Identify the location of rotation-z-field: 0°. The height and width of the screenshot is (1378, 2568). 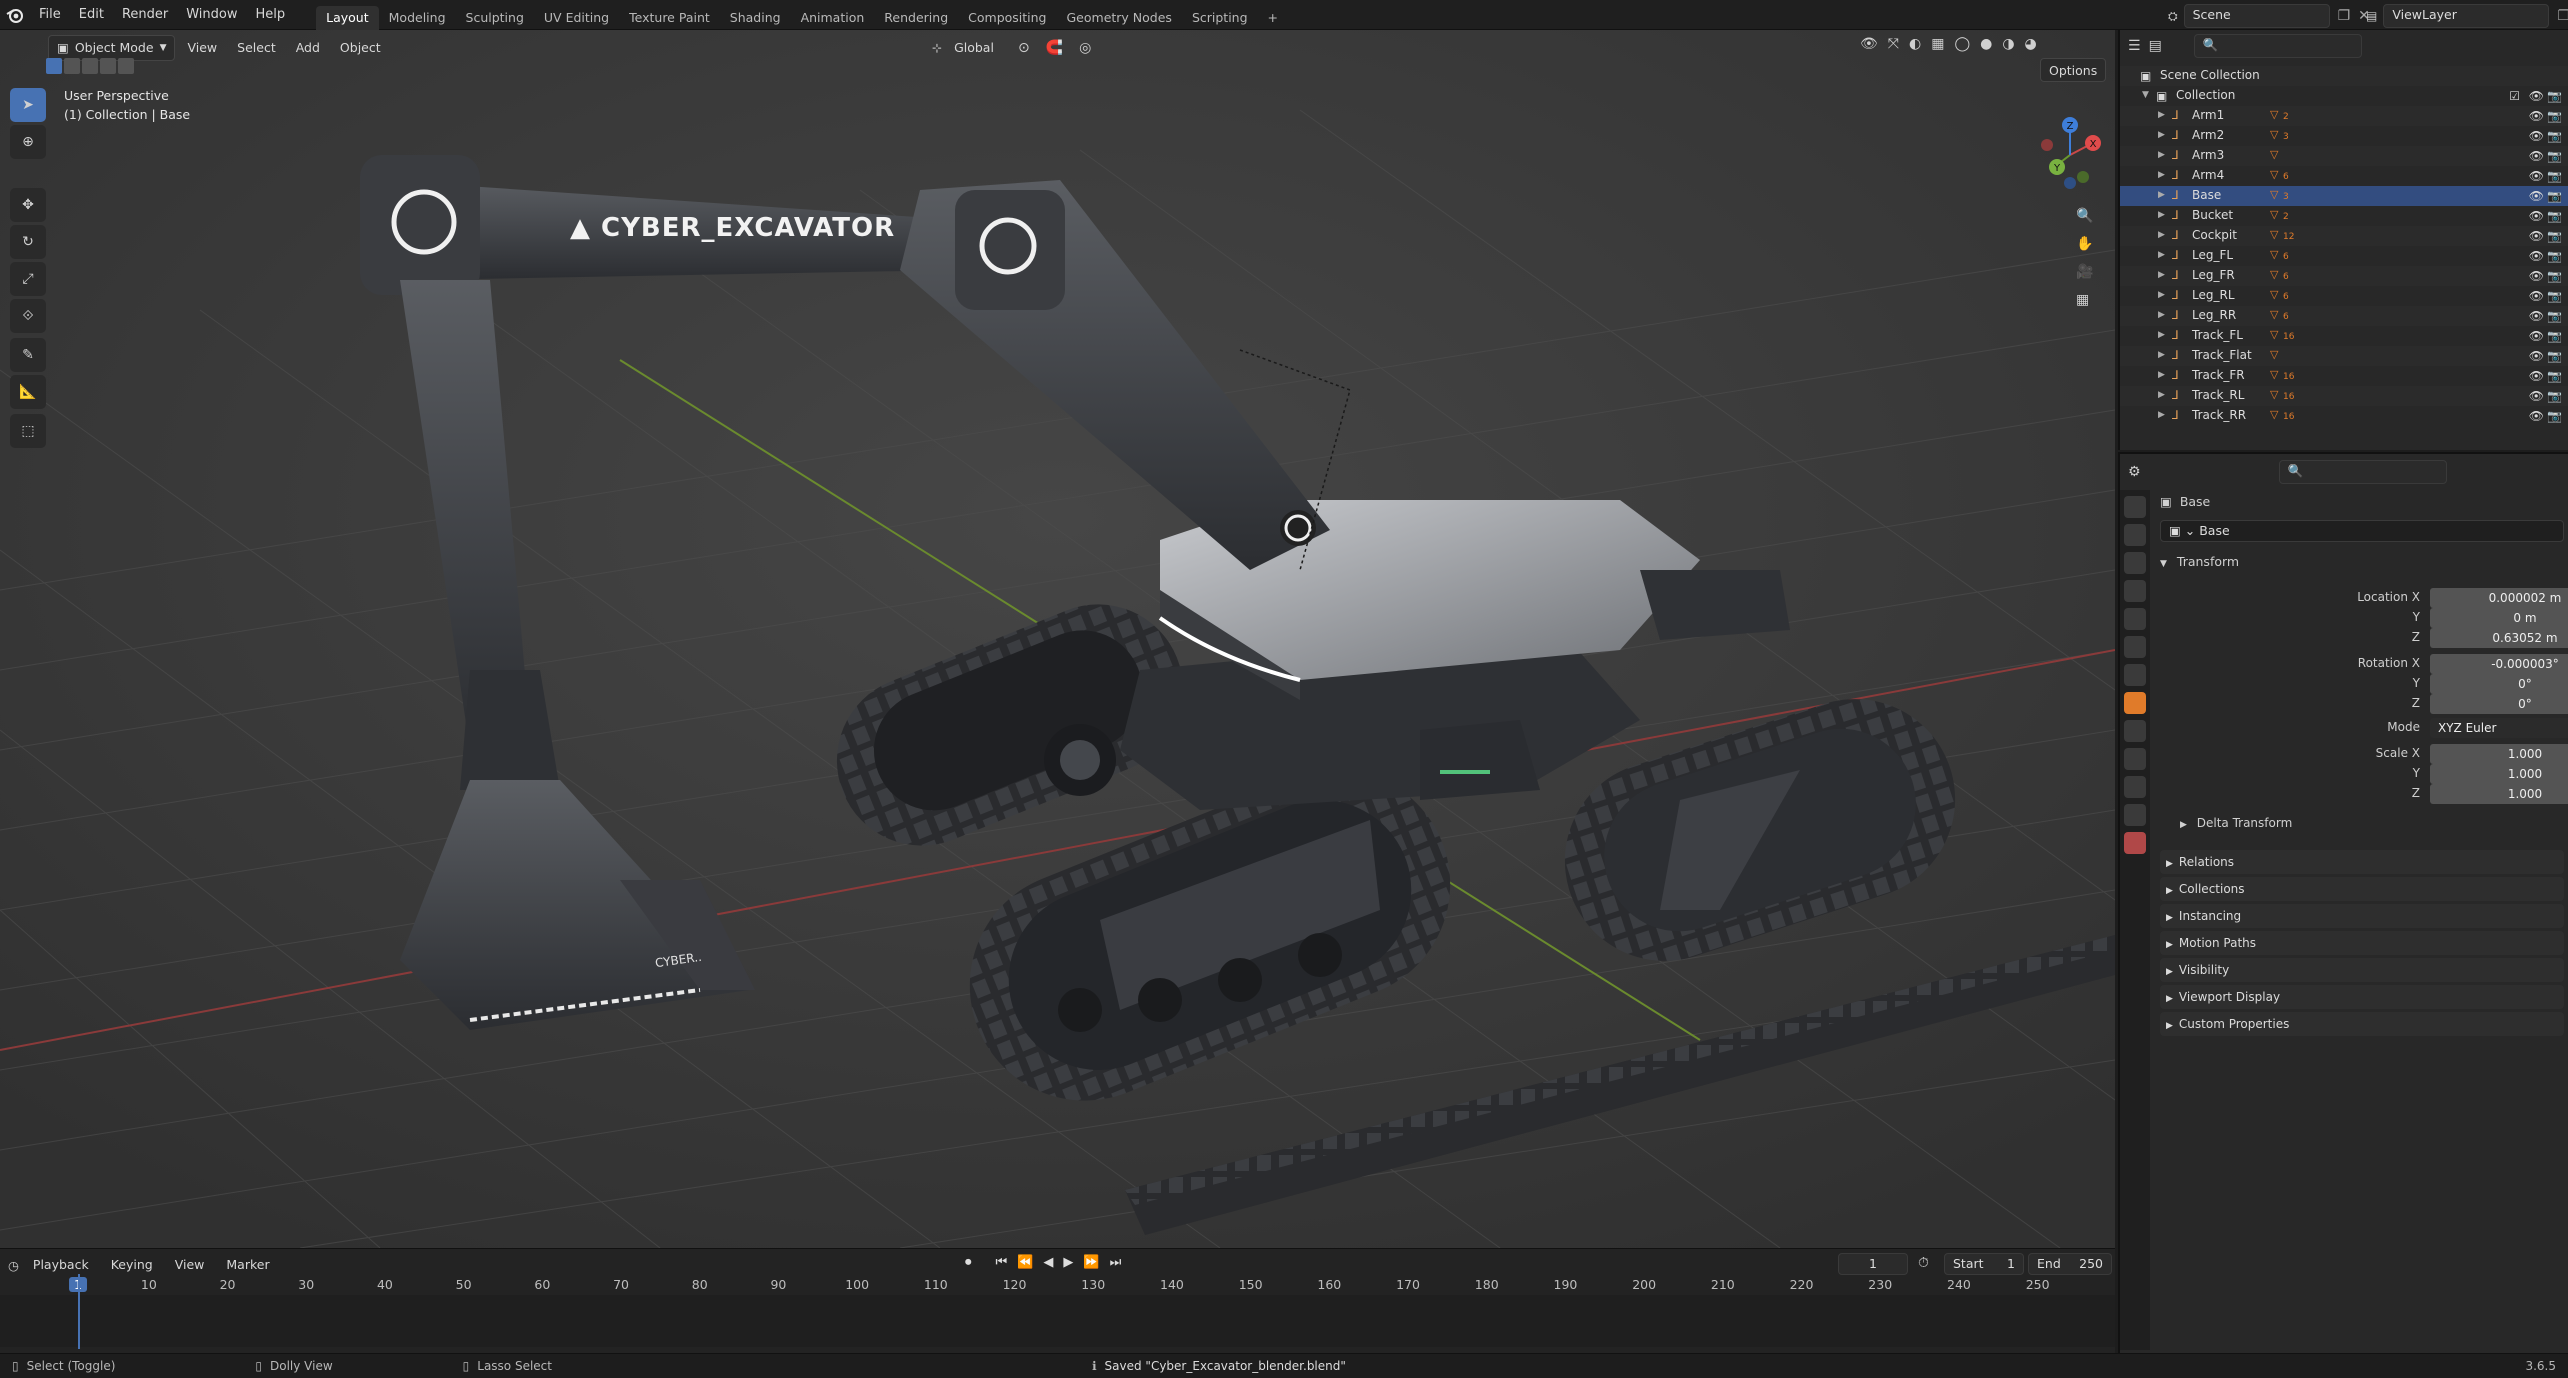
(2499, 704).